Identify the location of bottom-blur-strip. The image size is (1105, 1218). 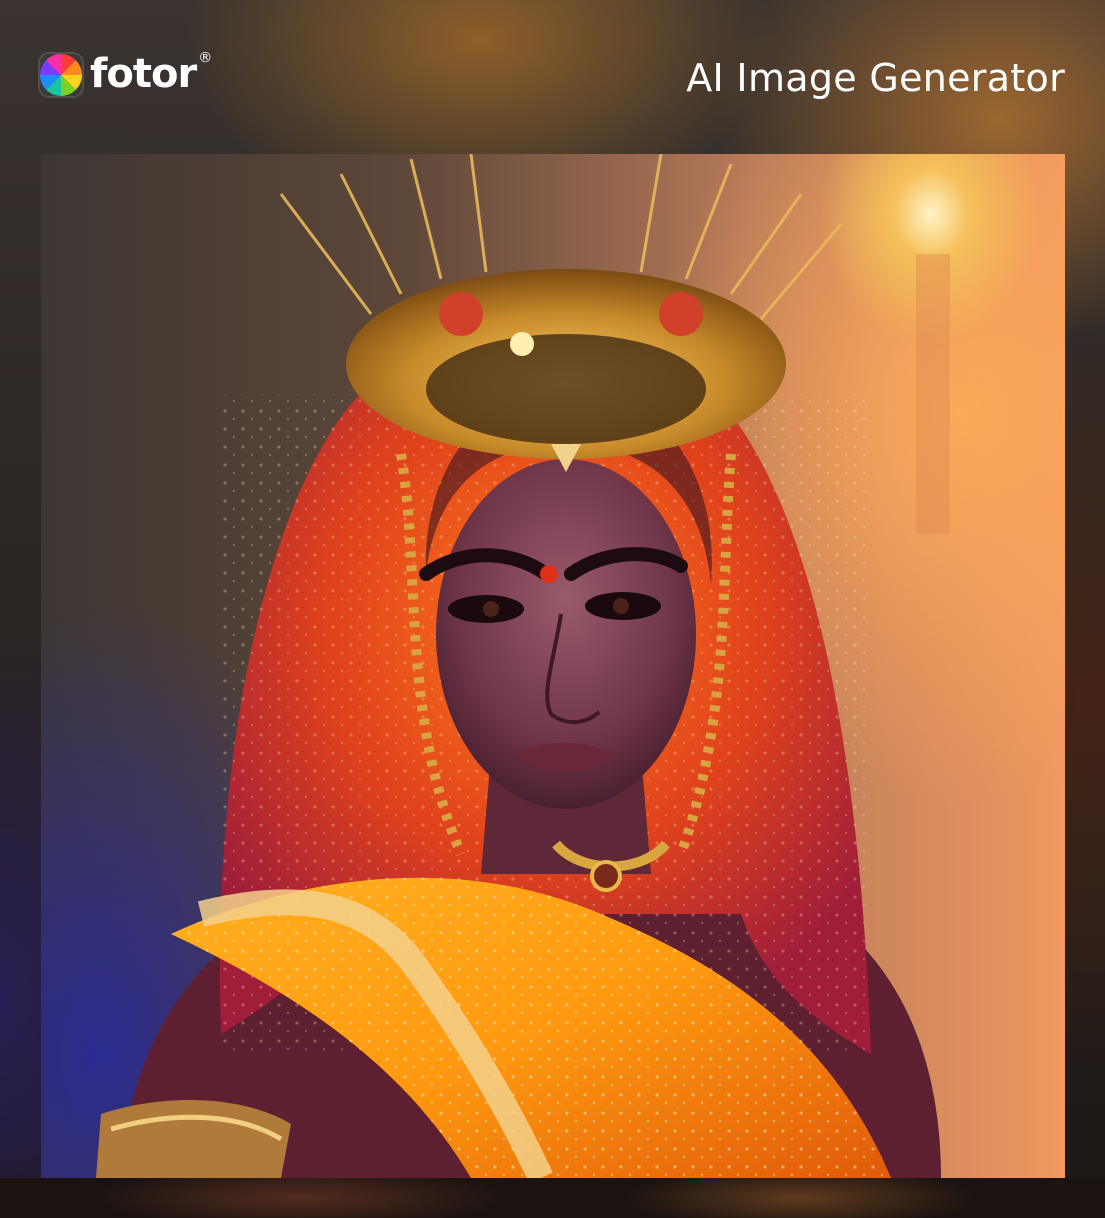
(552, 1198).